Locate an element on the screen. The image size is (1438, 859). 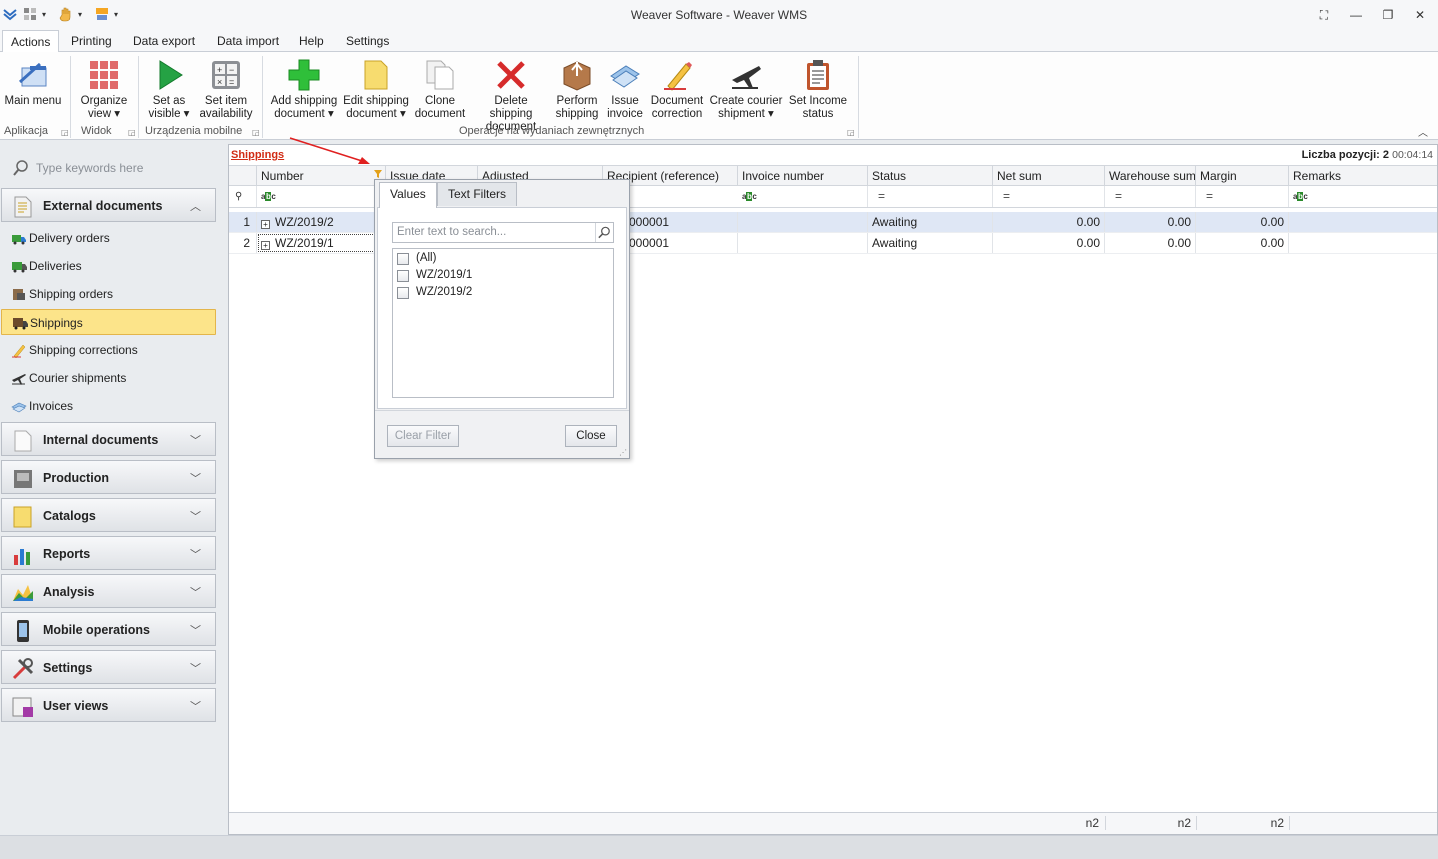
column-header-warehouse-sum: Warehouse sum is located at coordinates (1150, 176).